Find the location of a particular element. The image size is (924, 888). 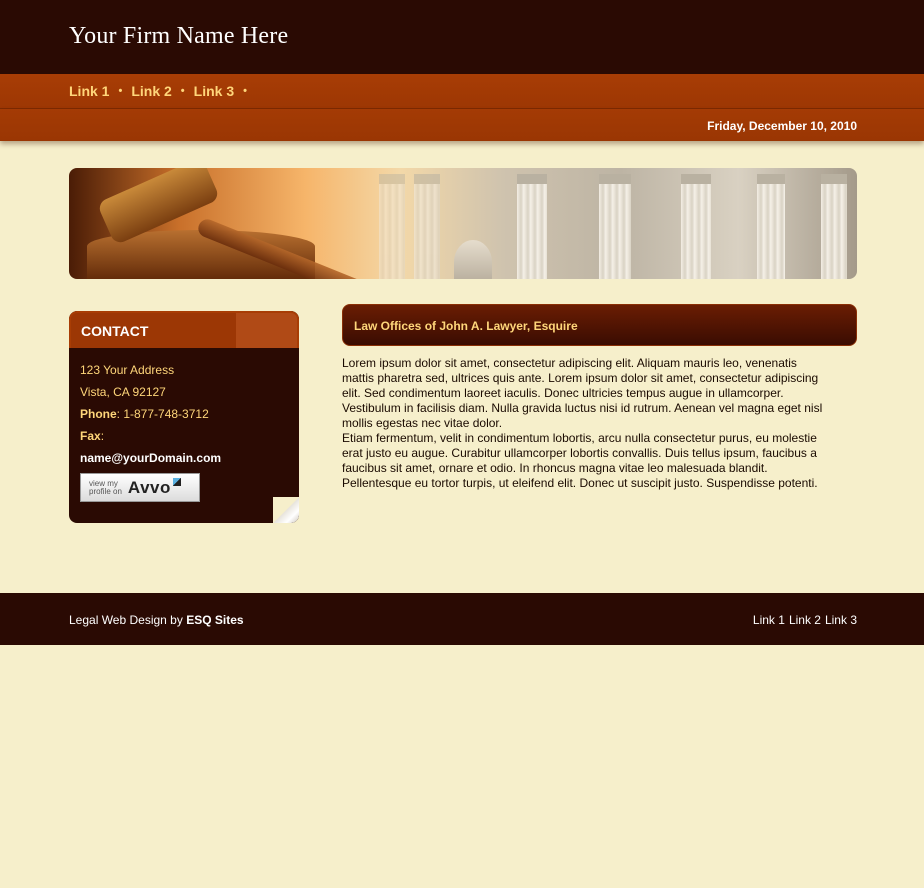

phone-line: Phone: 1-877-748-3712 is located at coordinates (184, 414).